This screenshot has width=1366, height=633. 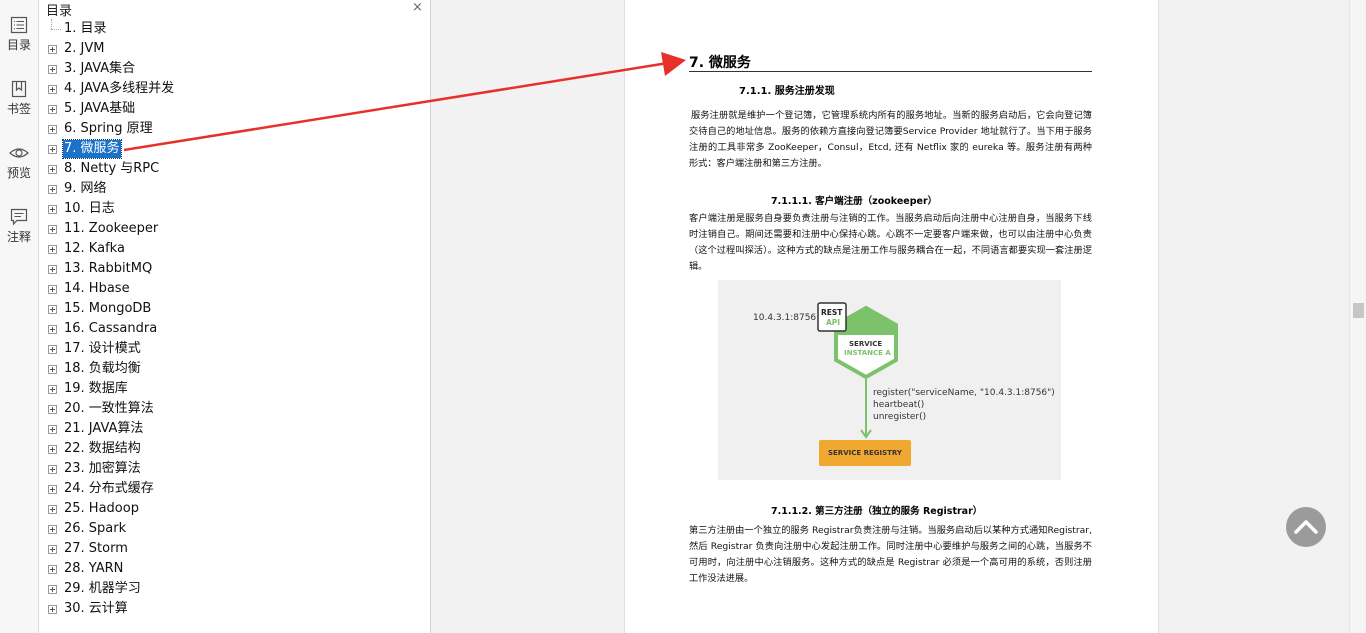 What do you see at coordinates (234, 449) in the screenshot?
I see `toc-item: 22. 数据结构` at bounding box center [234, 449].